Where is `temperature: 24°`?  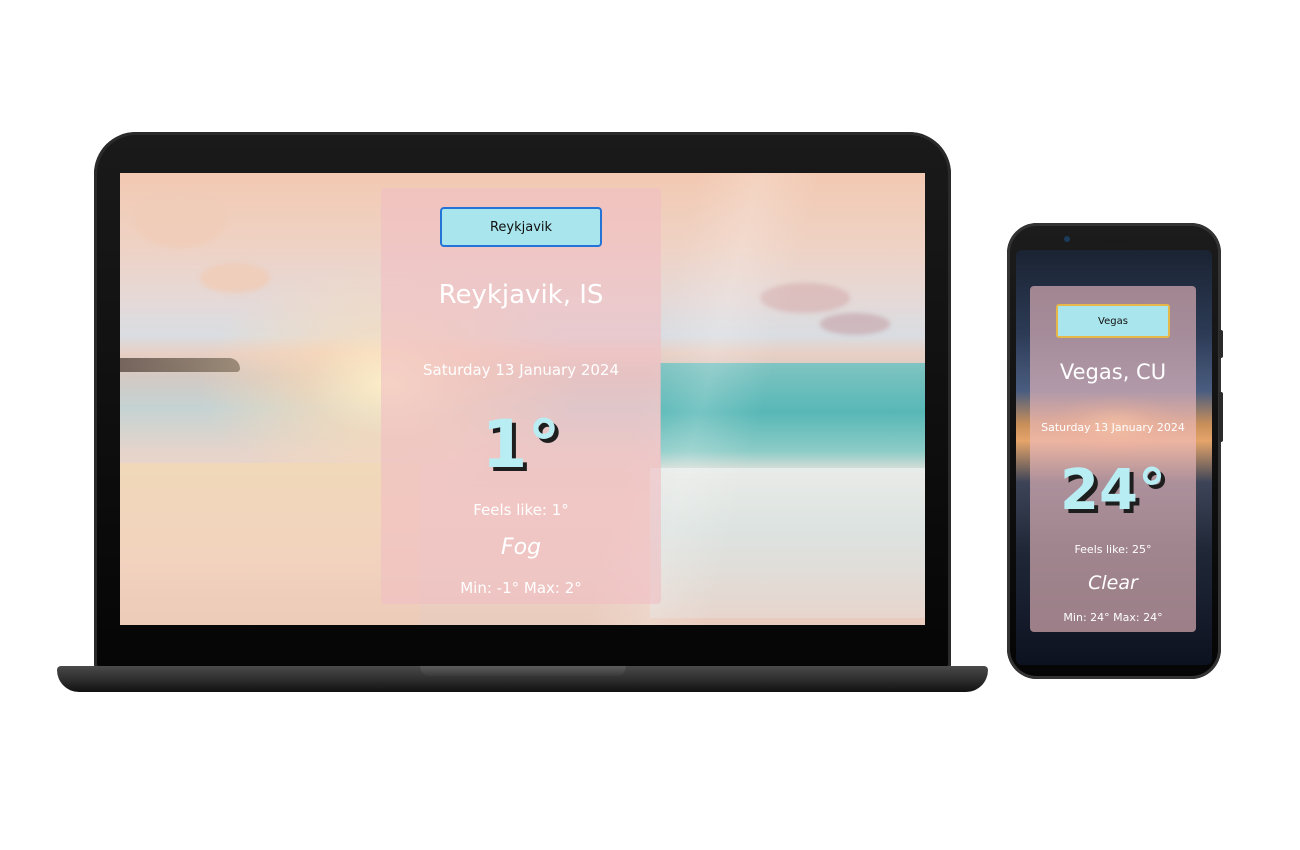 temperature: 24° is located at coordinates (1113, 490).